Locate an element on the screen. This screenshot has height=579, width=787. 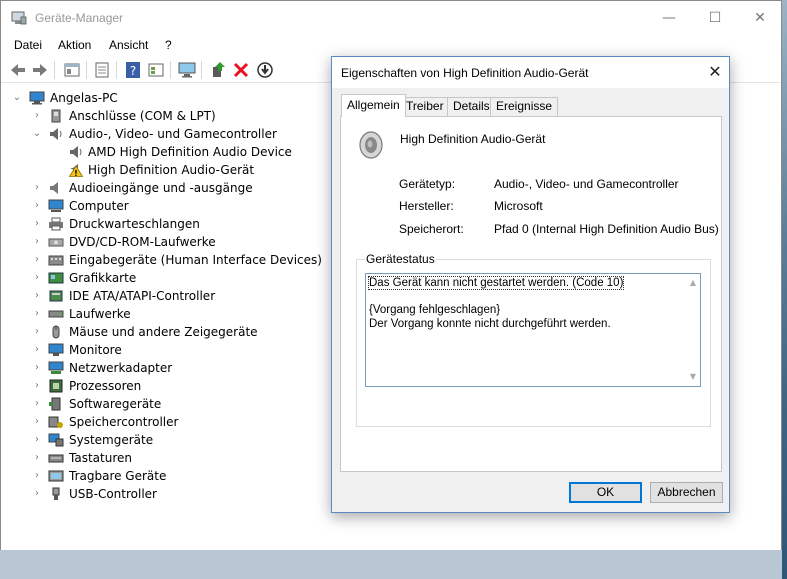
update-driver-icon is located at coordinates (218, 70).